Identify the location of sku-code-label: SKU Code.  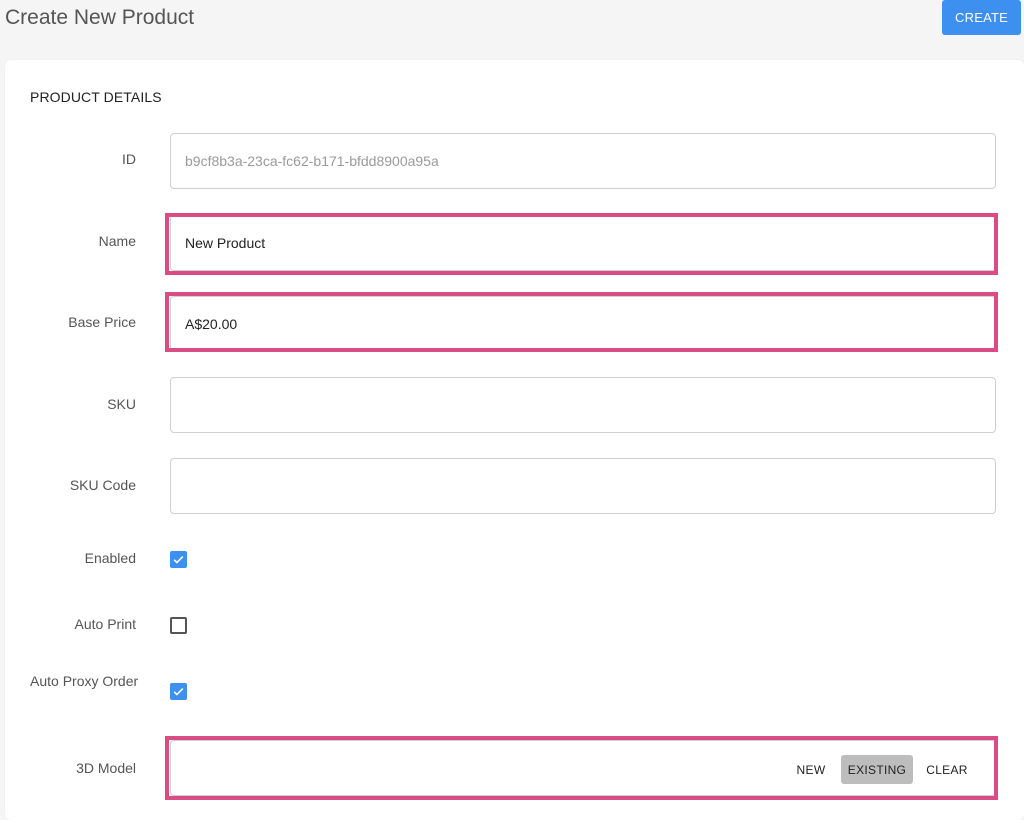
(102, 485).